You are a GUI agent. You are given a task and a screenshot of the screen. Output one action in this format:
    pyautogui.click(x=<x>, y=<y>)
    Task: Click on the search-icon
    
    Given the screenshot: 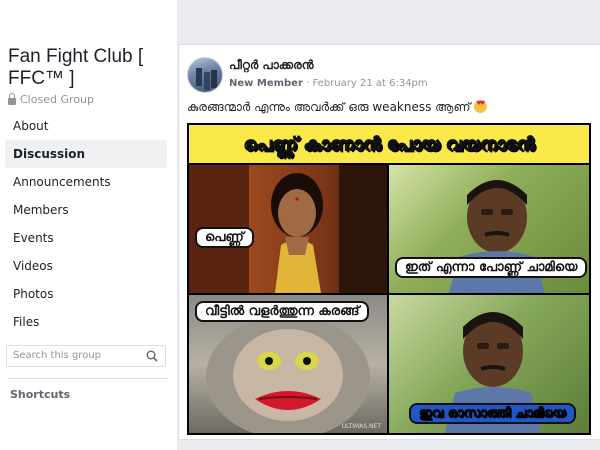 What is the action you would take?
    pyautogui.click(x=152, y=356)
    